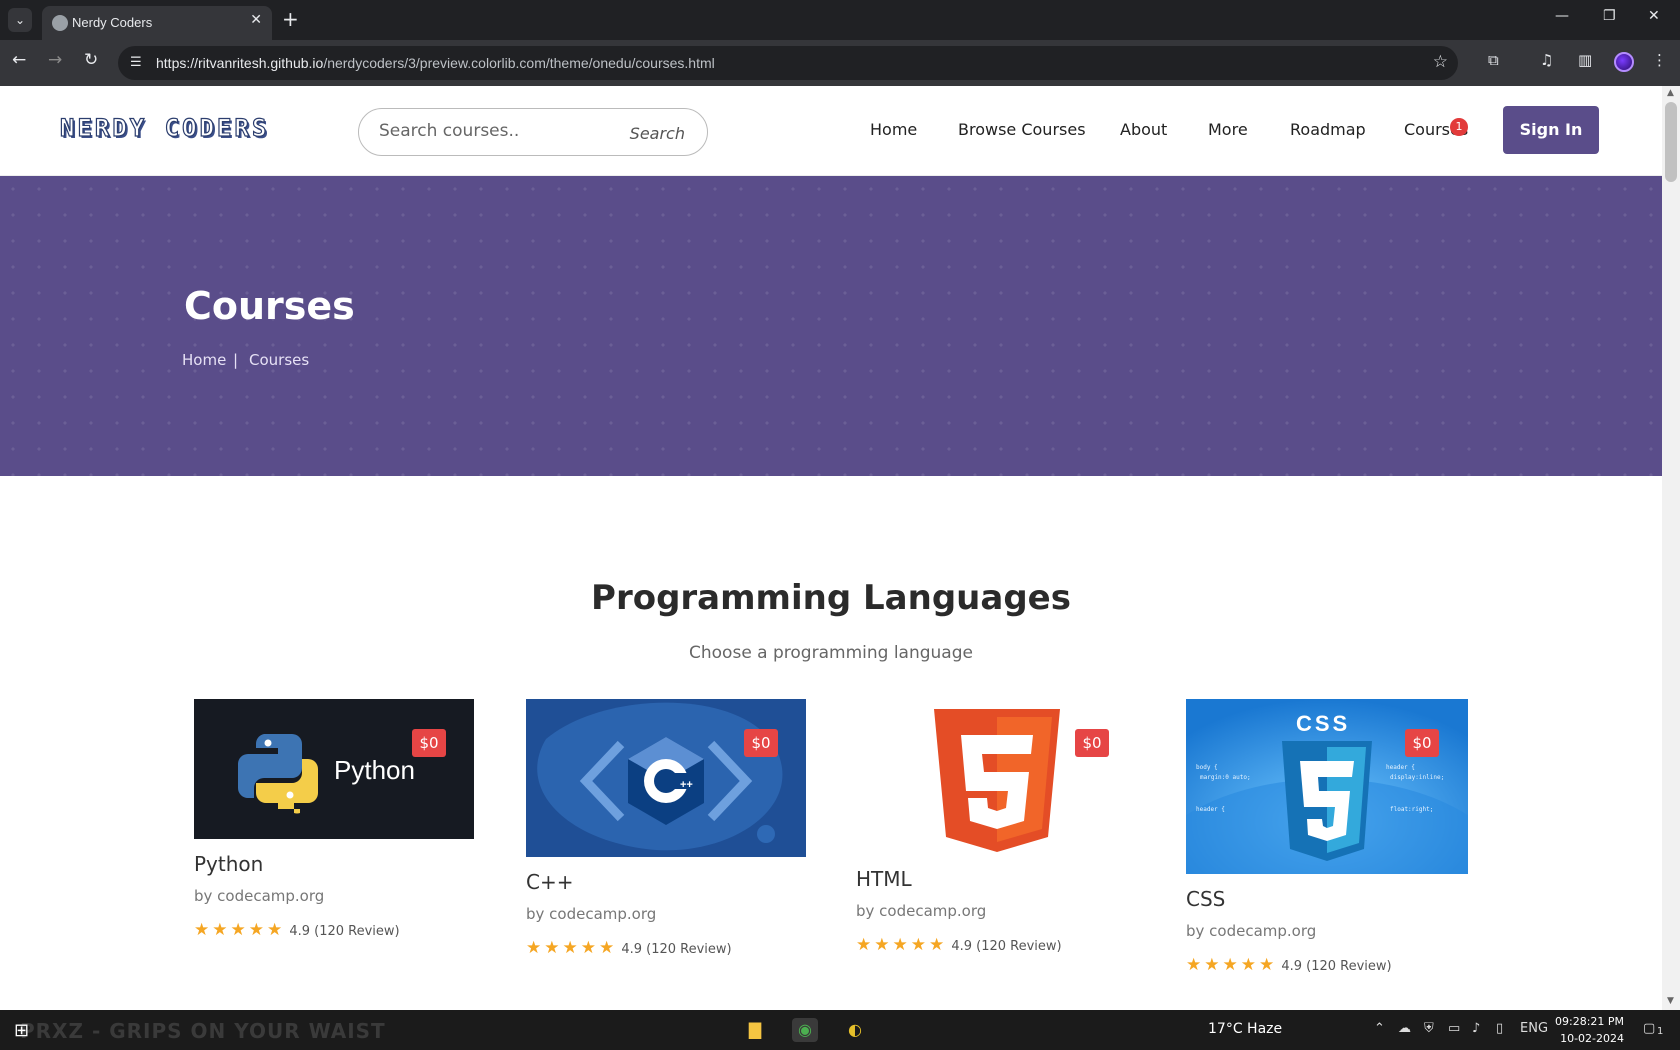  Describe the element at coordinates (1328, 129) in the screenshot. I see `nav-roadmap: Roadmap` at that location.